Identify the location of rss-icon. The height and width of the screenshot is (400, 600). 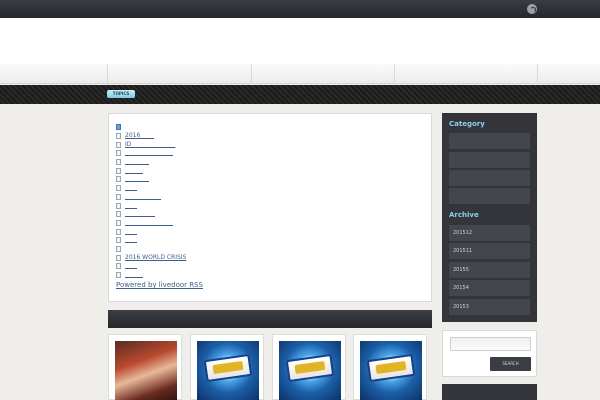
(532, 9).